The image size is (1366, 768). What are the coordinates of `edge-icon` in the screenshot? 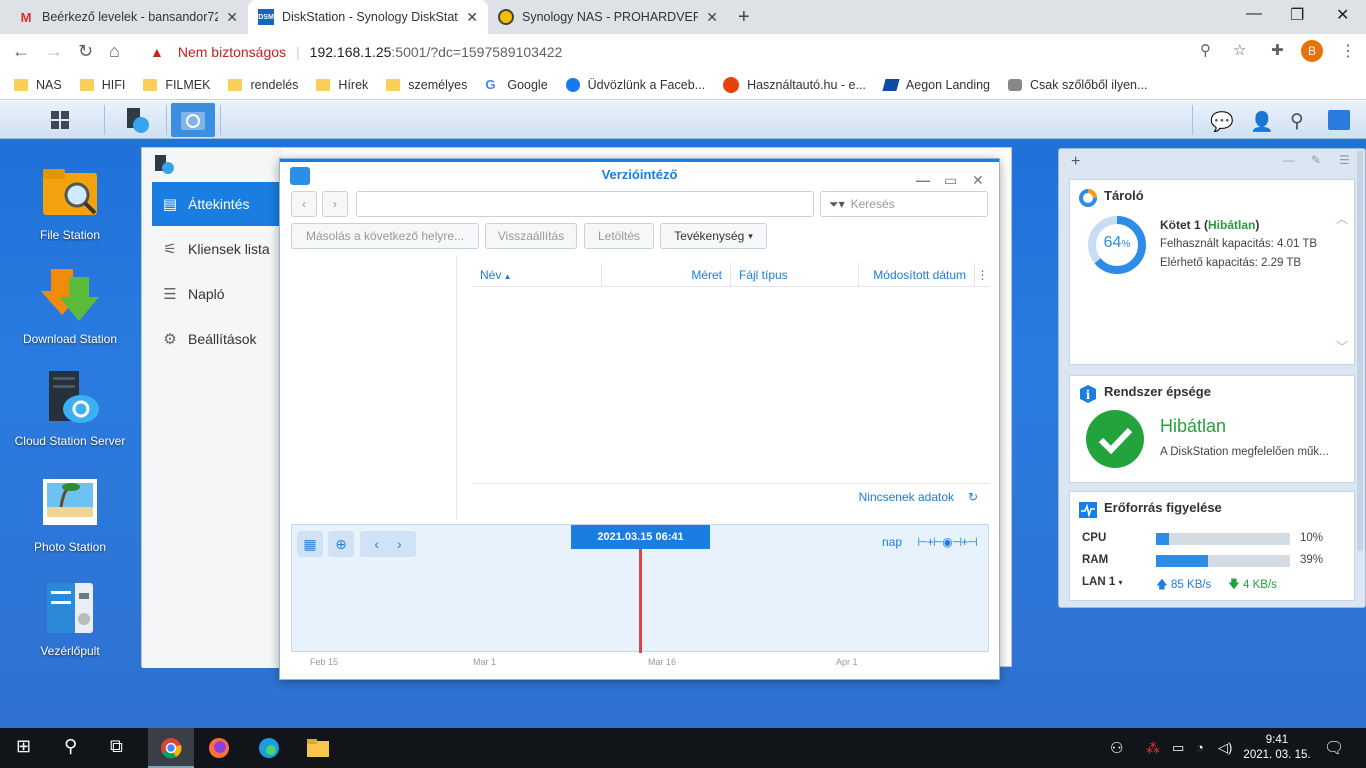 It's located at (269, 748).